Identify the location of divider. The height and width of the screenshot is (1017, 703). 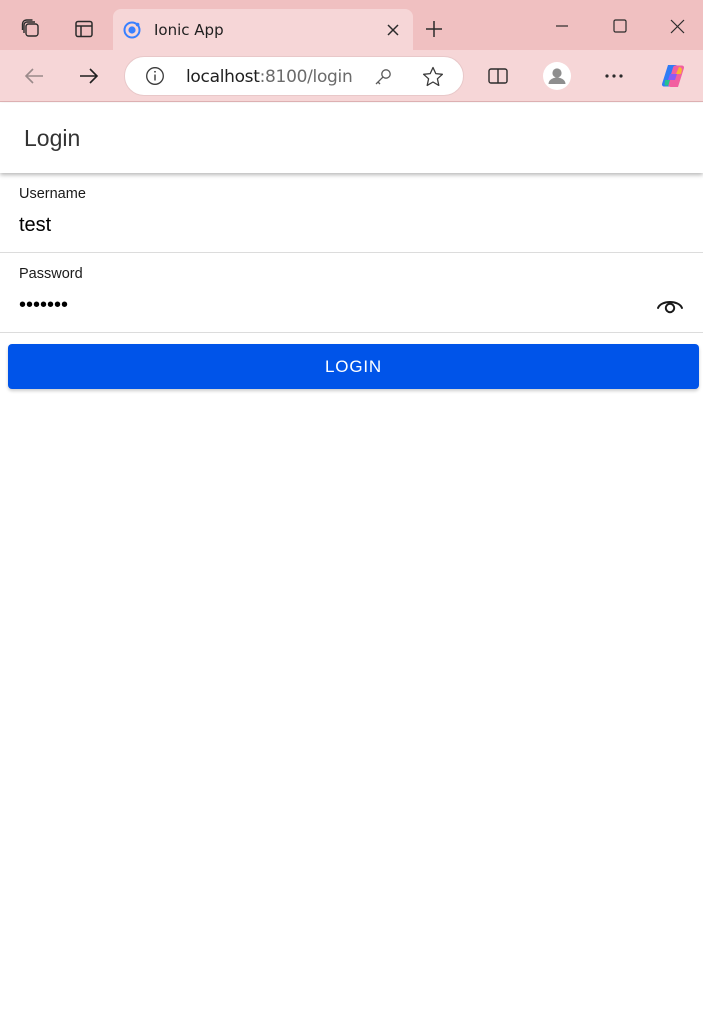
(351, 332).